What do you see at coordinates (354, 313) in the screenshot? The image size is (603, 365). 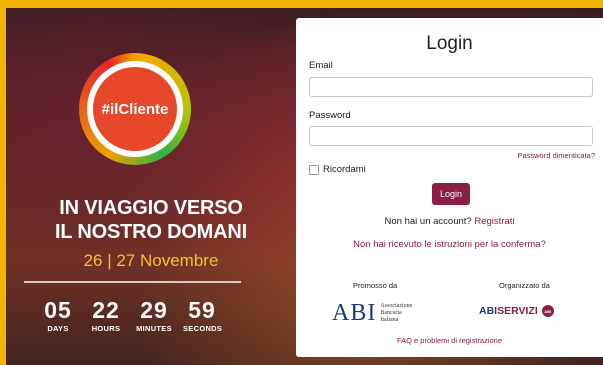 I see `abi-logo-mark: ABI` at bounding box center [354, 313].